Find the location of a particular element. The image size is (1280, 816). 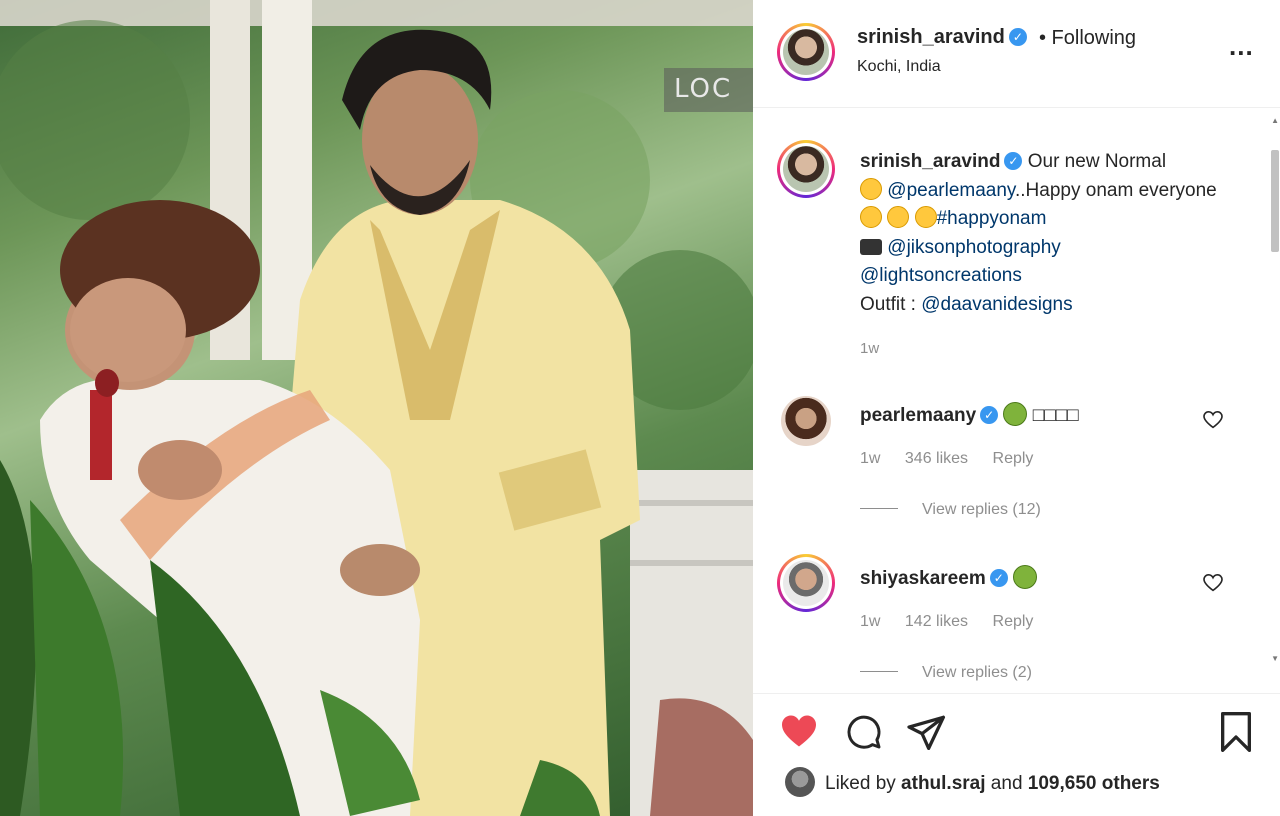

comment-likes: 346 likes is located at coordinates (936, 458).